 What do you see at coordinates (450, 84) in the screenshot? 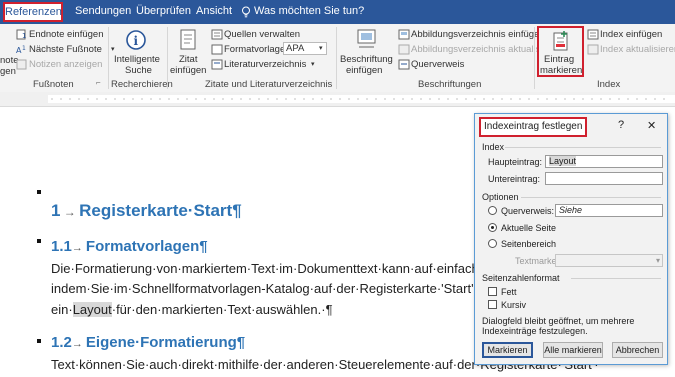
I see `captions-group-label: Beschriftungen` at bounding box center [450, 84].